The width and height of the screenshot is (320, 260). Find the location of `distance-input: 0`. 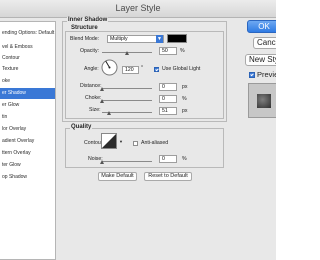

distance-input: 0 is located at coordinates (168, 87).